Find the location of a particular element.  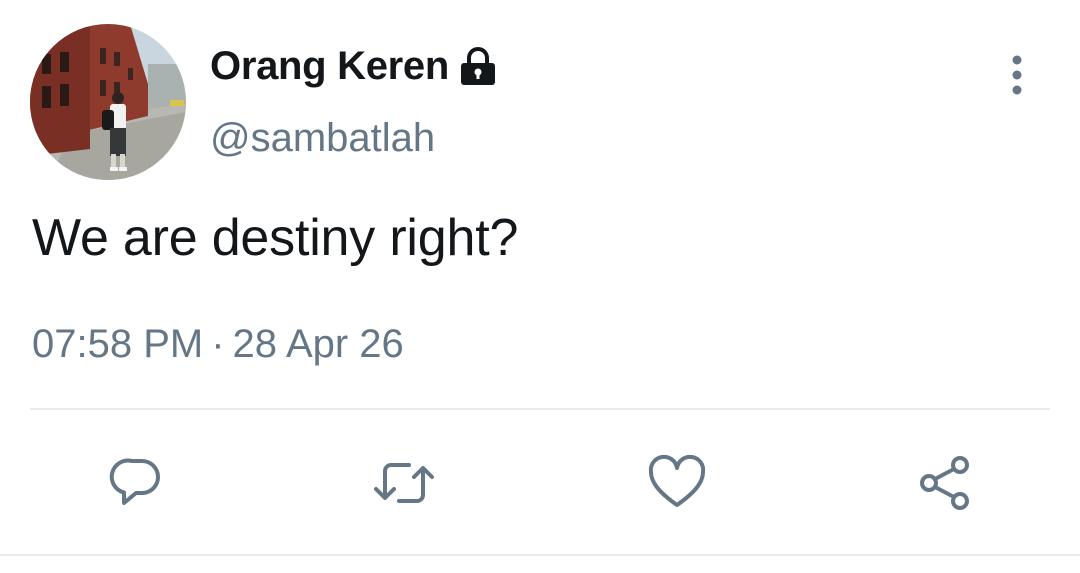

author-name-row: Orang Keren is located at coordinates (354, 66).